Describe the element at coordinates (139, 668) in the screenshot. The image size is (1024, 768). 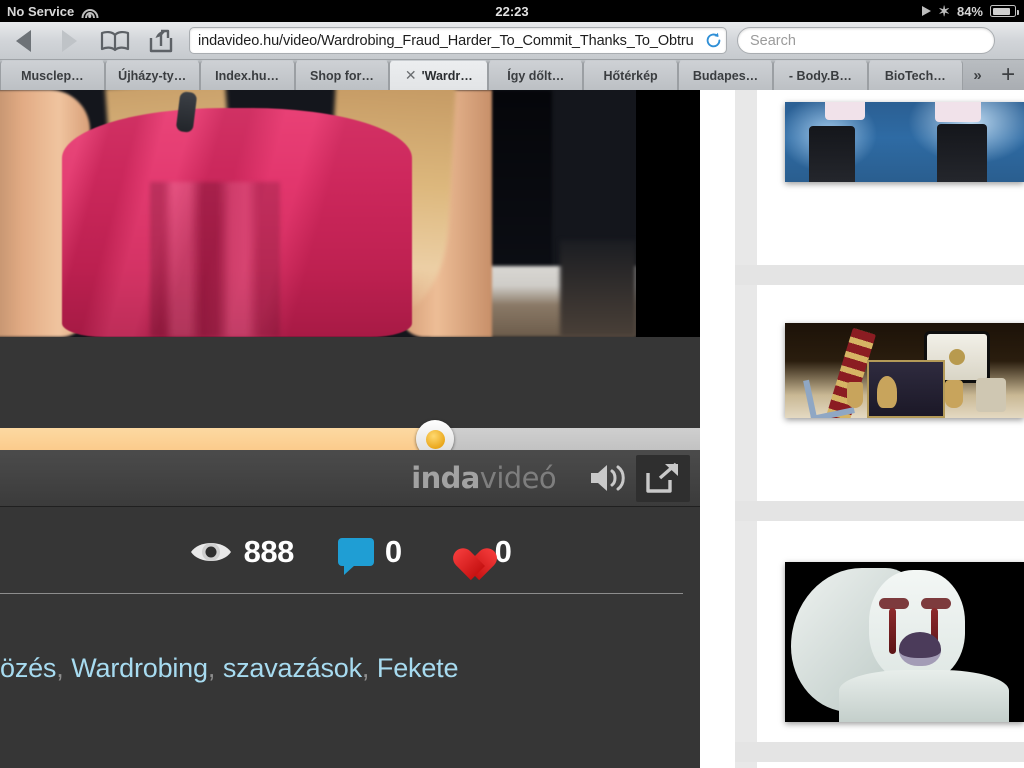
I see `video-tag-link: Wardrobing` at that location.